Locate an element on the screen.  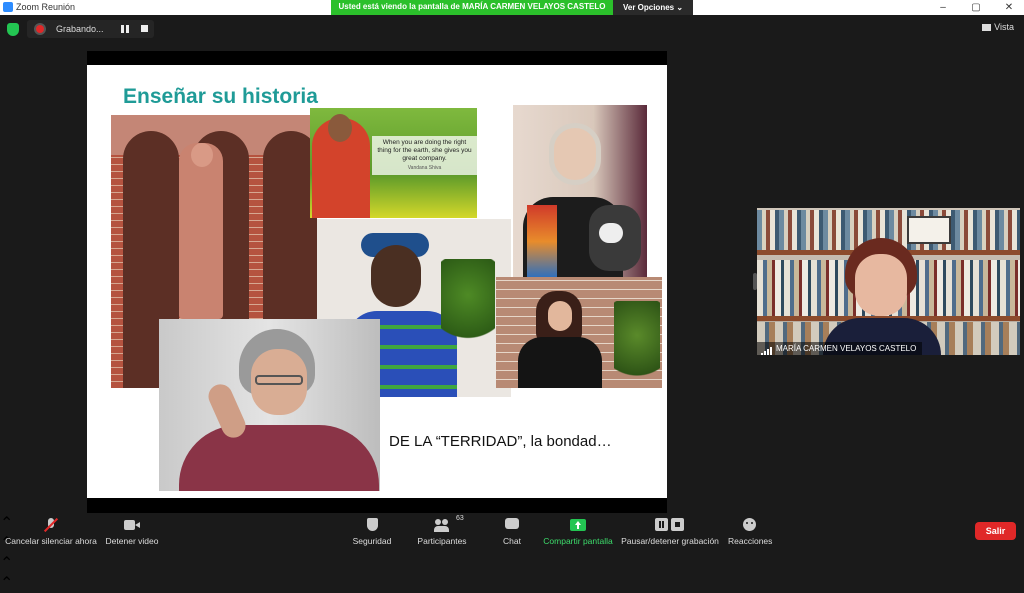
view-button-label: Vista is located at coordinates (1004, 27).